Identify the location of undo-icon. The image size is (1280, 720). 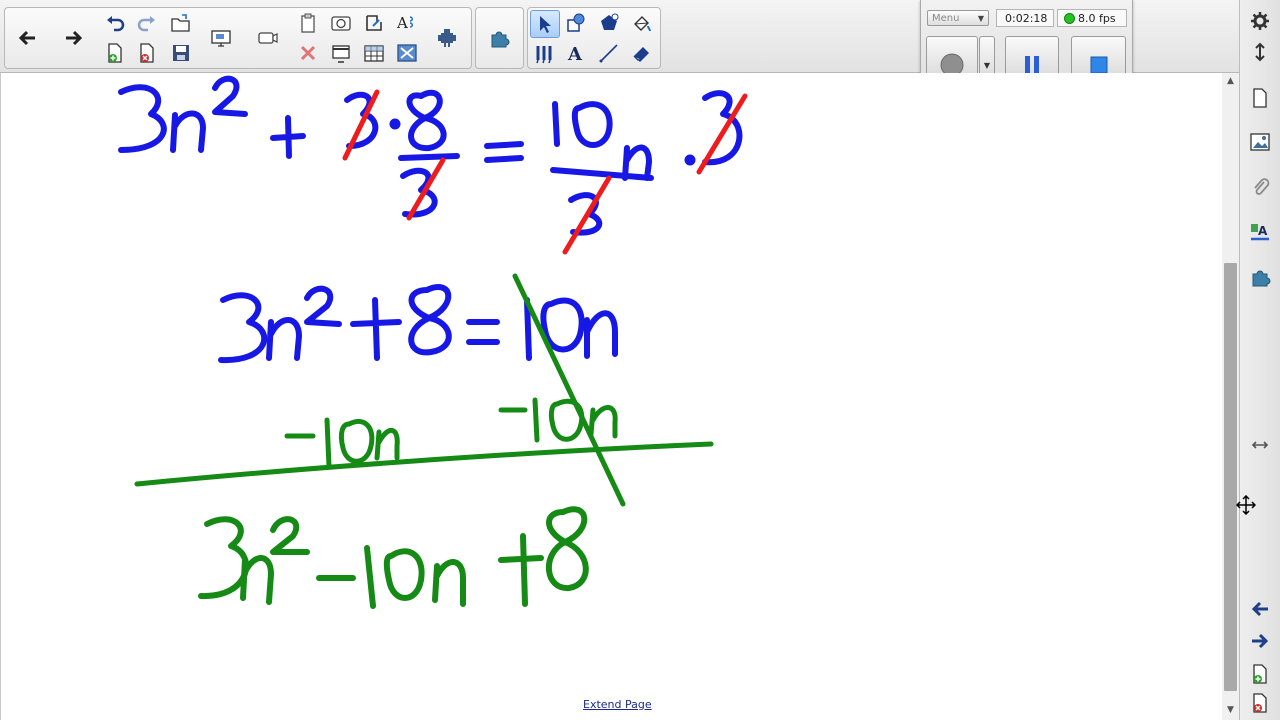
(116, 24).